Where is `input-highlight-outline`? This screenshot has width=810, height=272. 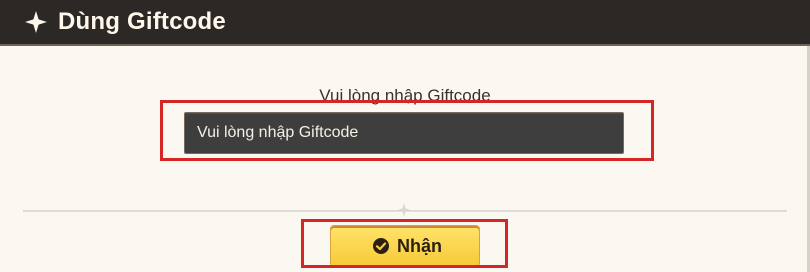 input-highlight-outline is located at coordinates (407, 130).